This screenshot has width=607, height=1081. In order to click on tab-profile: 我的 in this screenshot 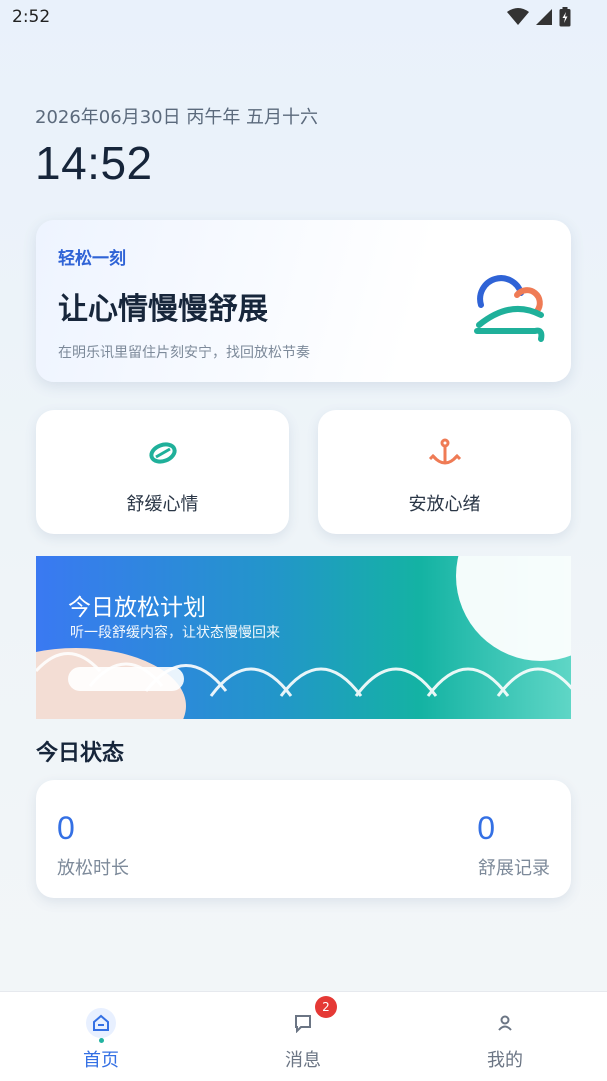, I will do `click(505, 1036)`.